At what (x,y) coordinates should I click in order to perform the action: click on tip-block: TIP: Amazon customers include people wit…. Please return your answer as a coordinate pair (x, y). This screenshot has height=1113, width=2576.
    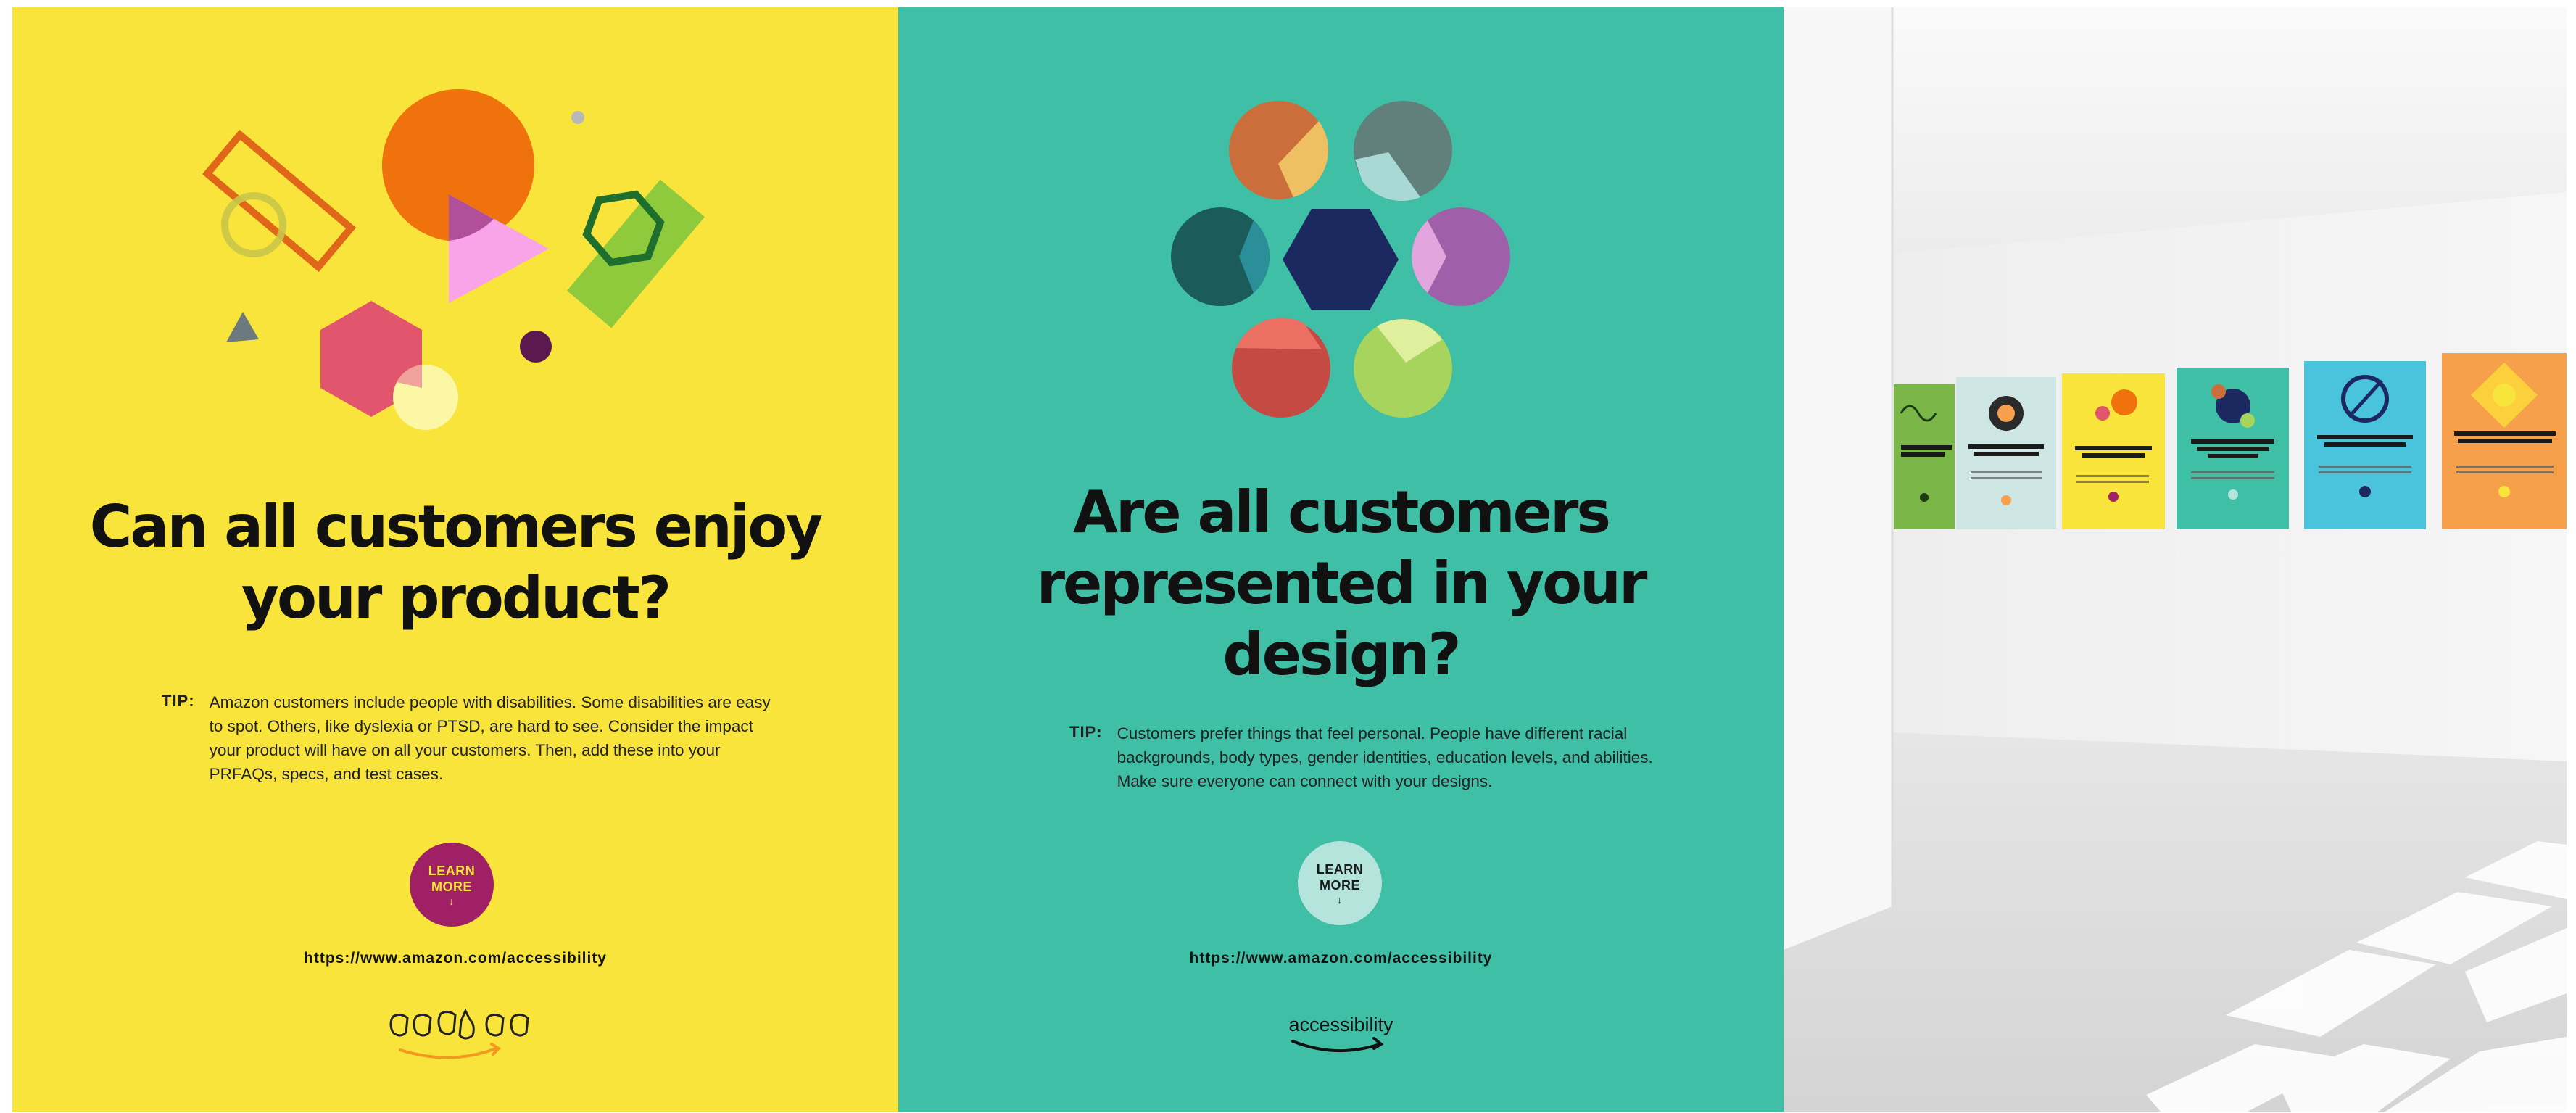
    Looking at the image, I should click on (467, 738).